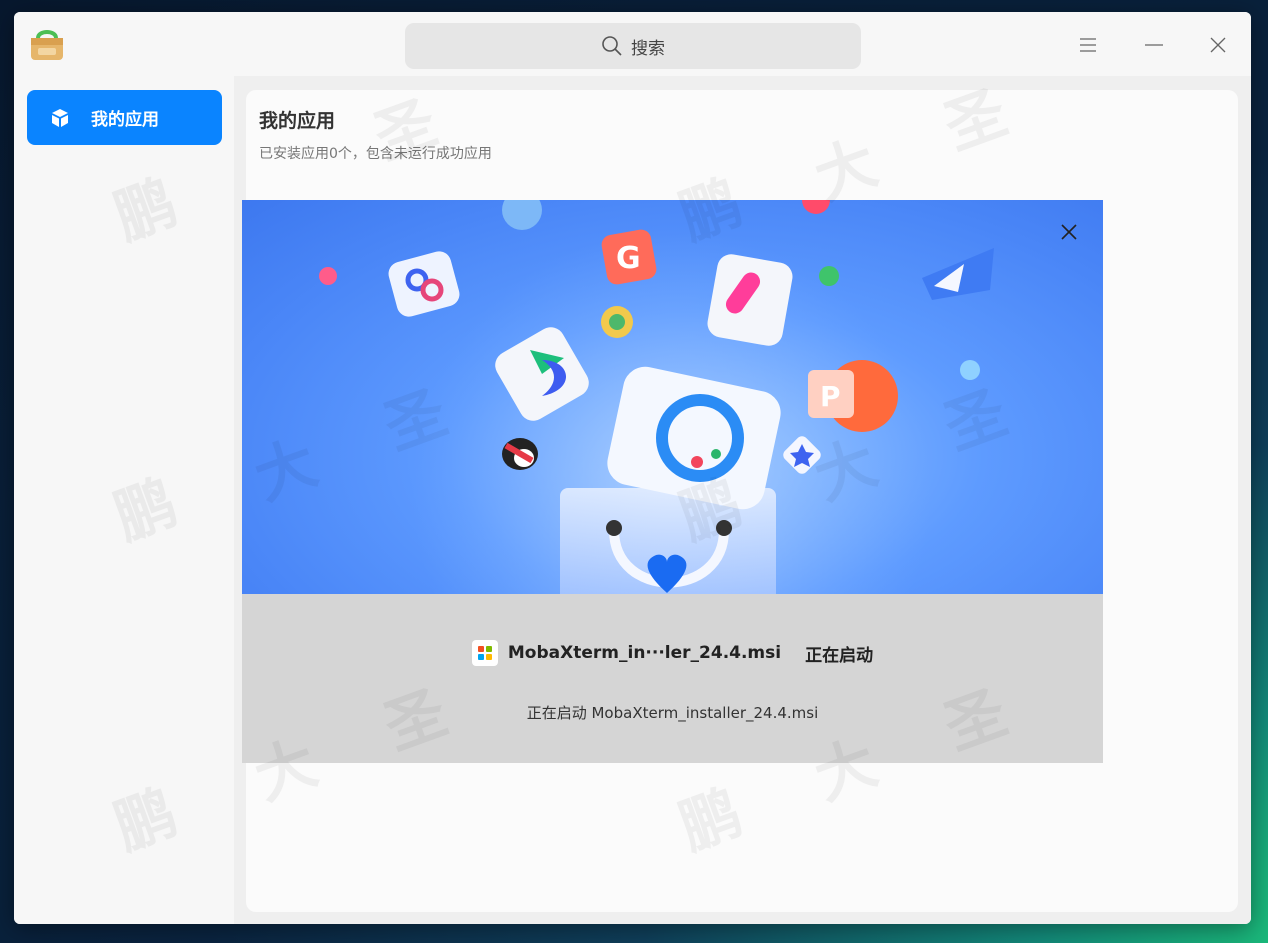  What do you see at coordinates (297, 121) in the screenshot?
I see `page-title: 我的应用` at bounding box center [297, 121].